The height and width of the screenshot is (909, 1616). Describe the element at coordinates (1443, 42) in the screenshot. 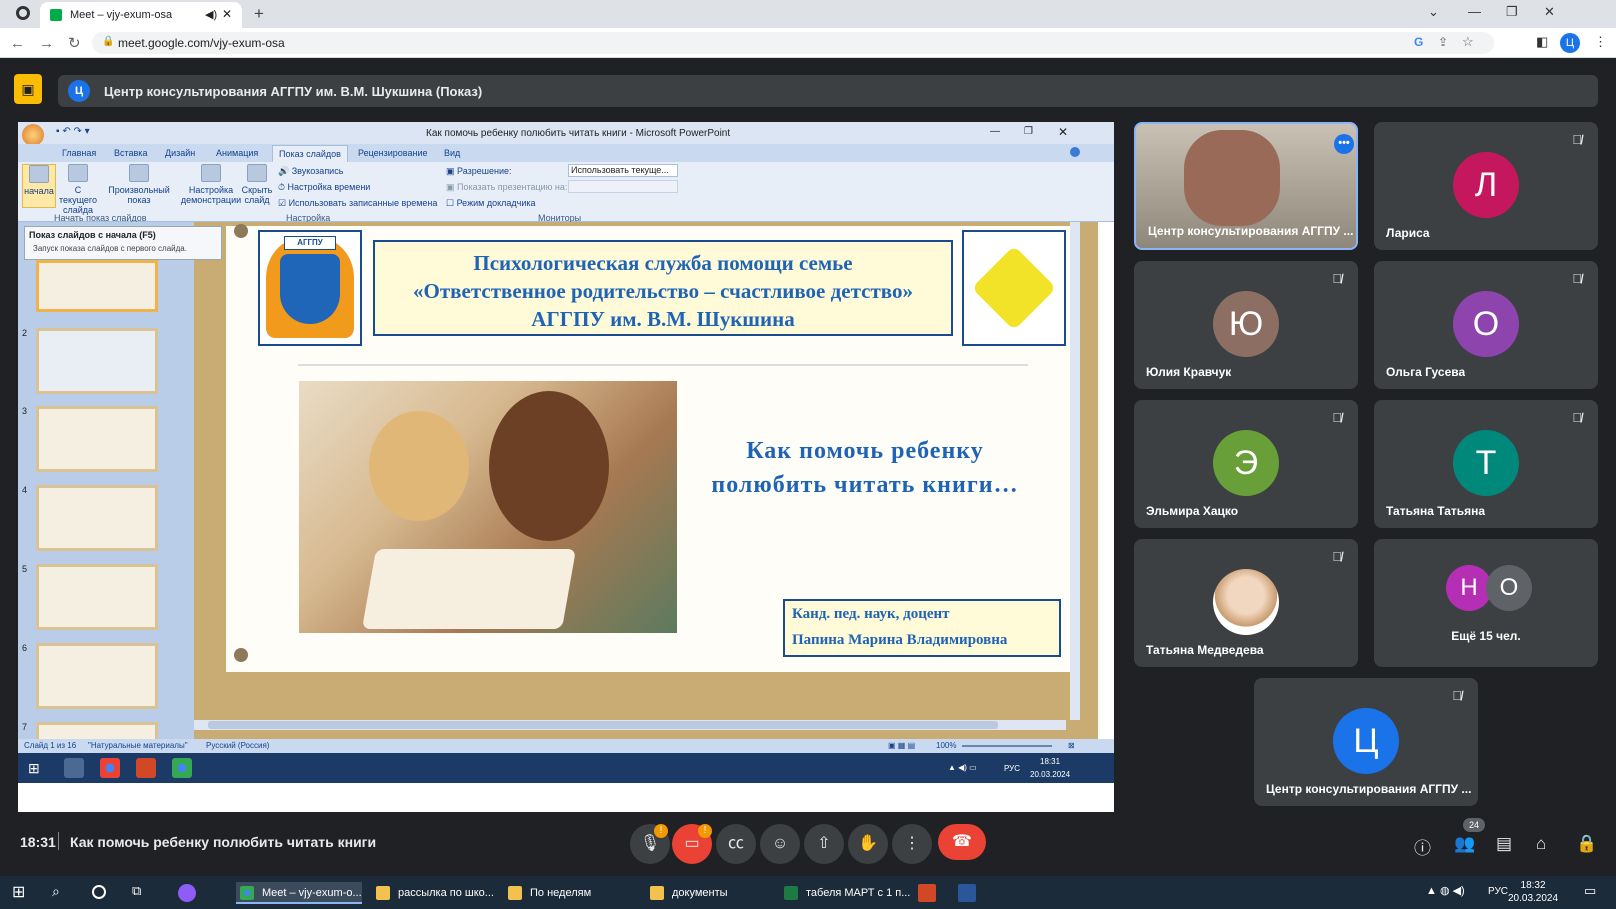

I see `share-icon: ⇪` at that location.